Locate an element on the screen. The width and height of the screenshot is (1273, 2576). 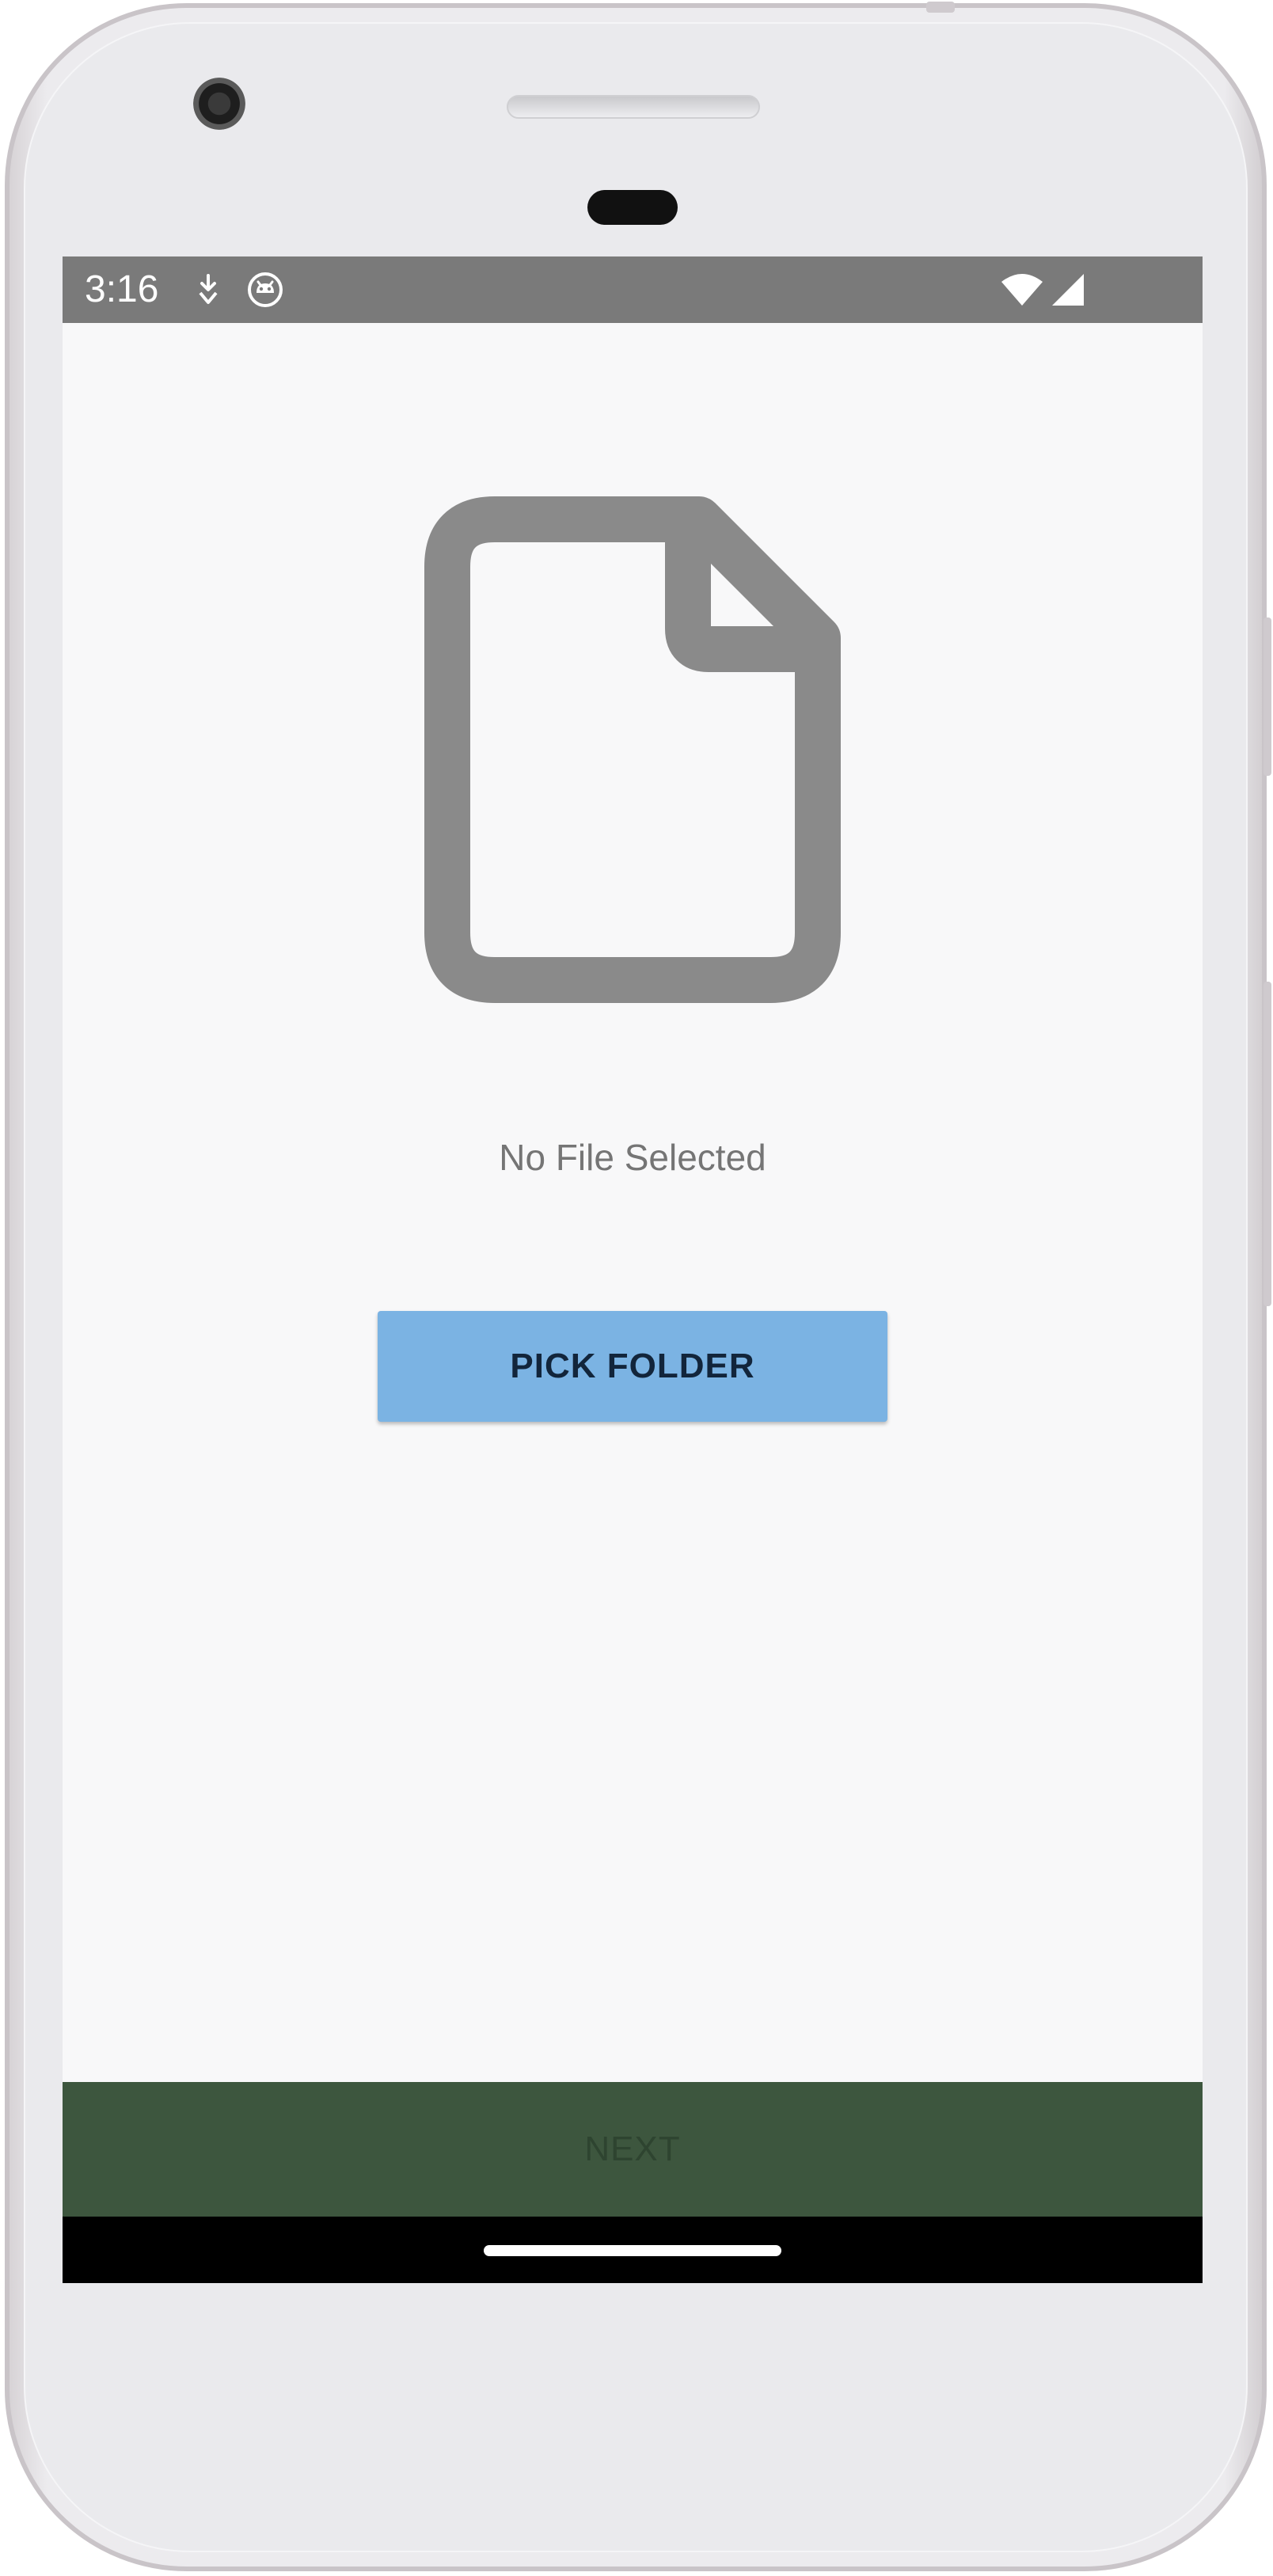
status-bar: 3:16 is located at coordinates (633, 290).